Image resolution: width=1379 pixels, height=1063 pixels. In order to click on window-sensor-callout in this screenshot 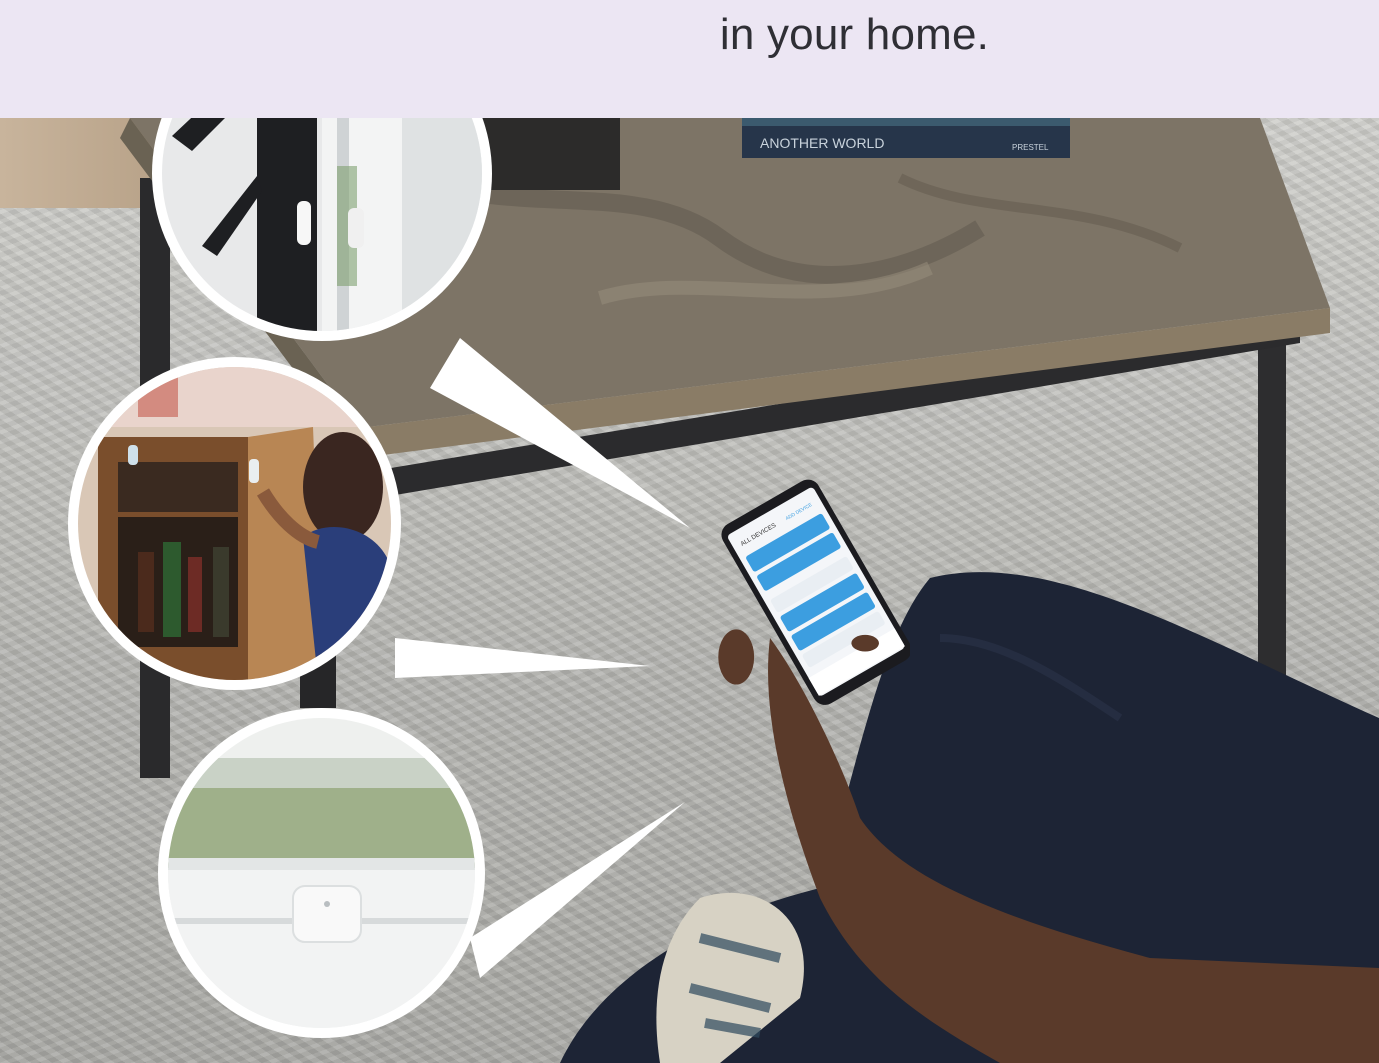, I will do `click(321, 873)`.